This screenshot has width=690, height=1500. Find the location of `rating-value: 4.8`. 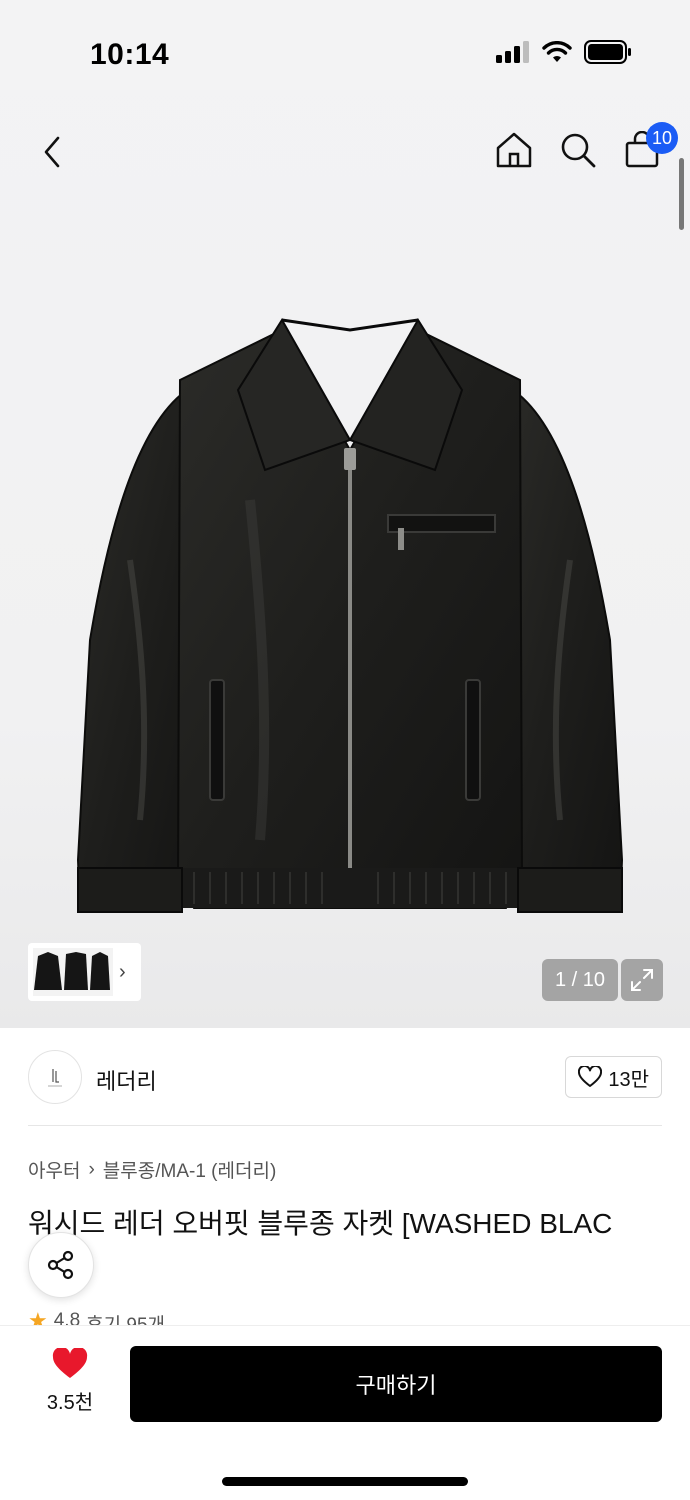

rating-value: 4.8 is located at coordinates (67, 1318).